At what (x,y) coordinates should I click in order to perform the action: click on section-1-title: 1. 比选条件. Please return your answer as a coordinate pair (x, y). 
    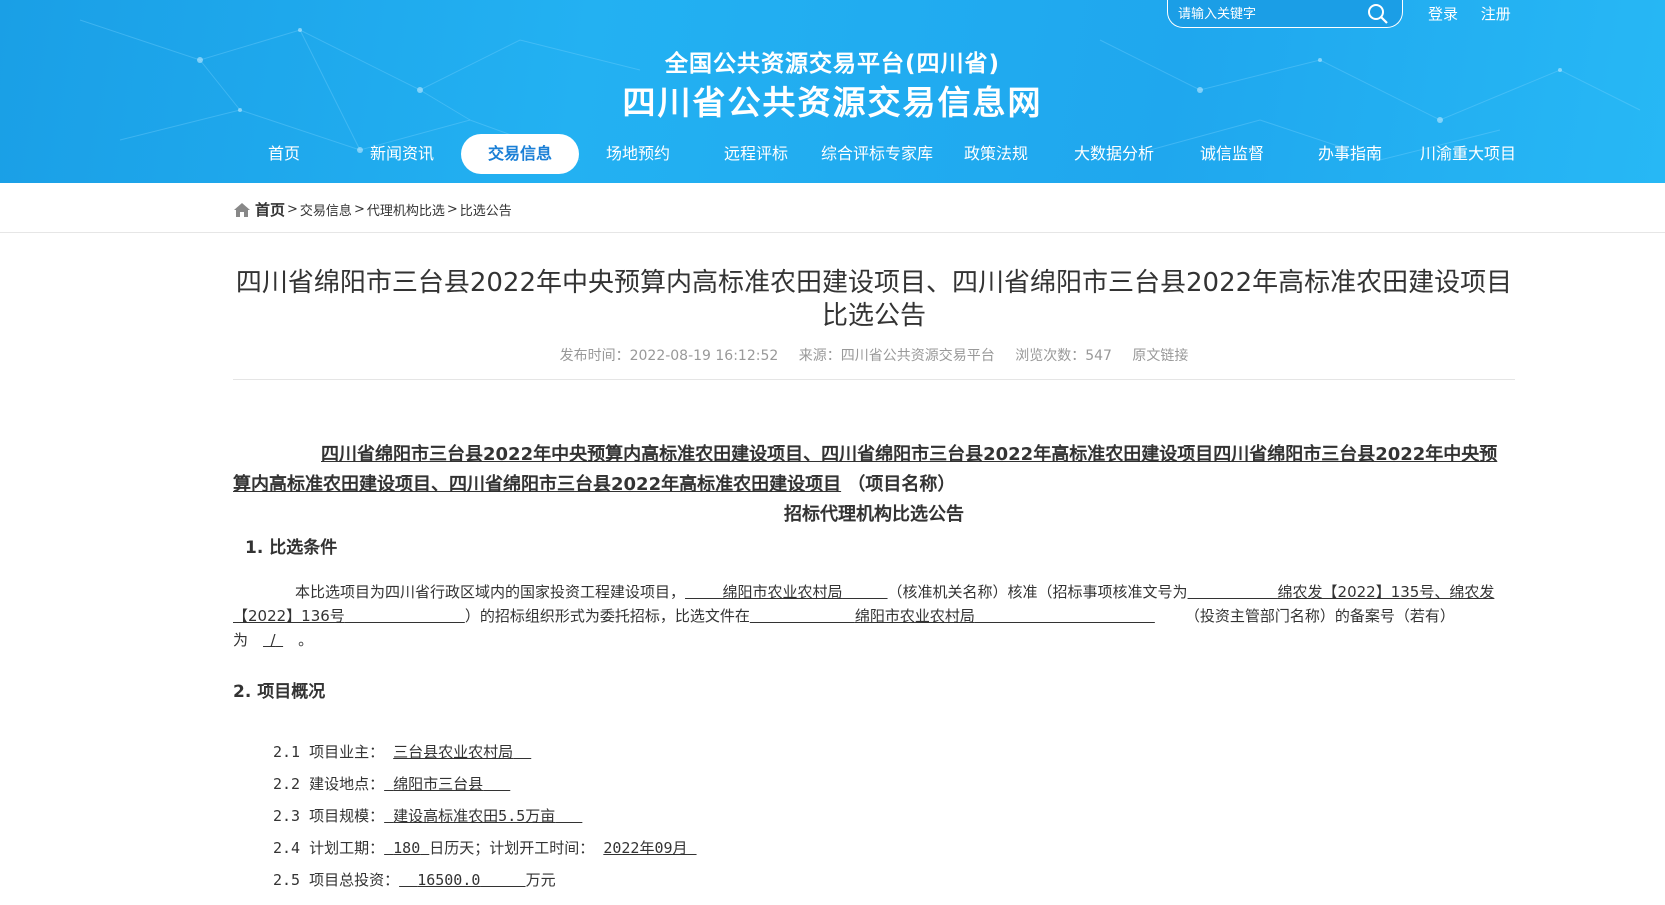
    Looking at the image, I should click on (291, 548).